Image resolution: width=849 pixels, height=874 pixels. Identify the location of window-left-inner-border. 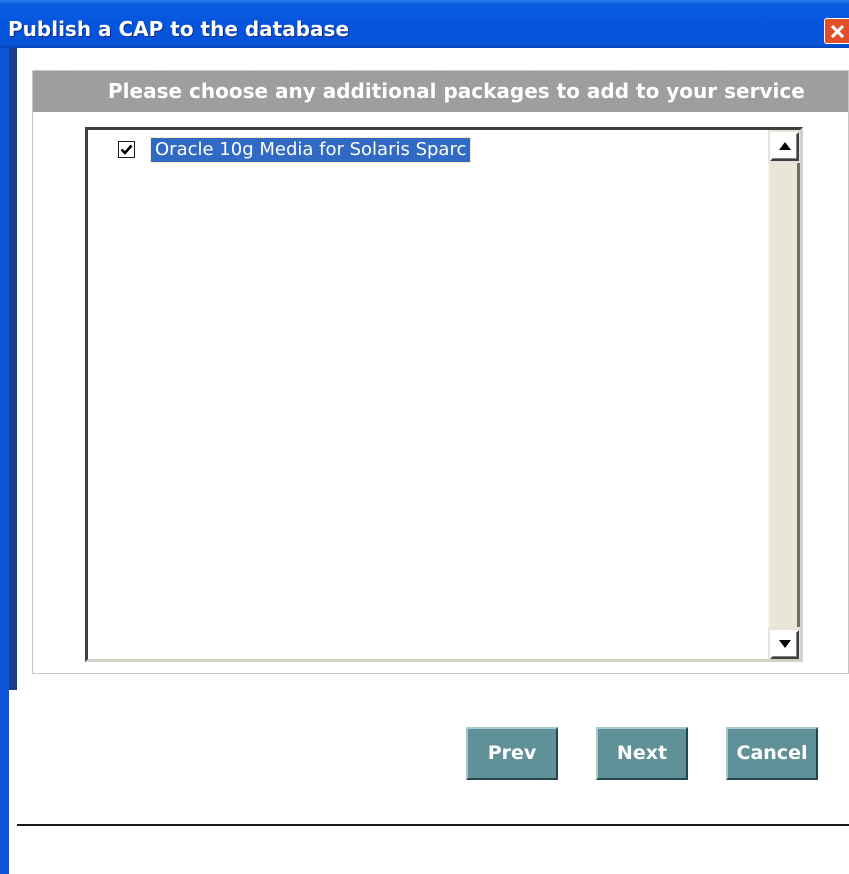
(13, 369).